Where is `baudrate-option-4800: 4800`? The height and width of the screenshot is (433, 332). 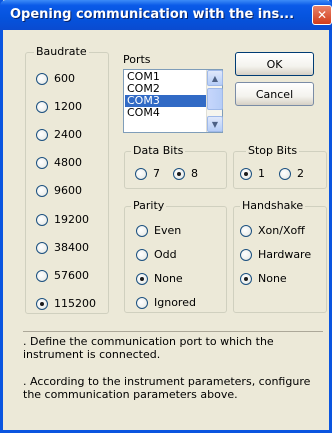
baudrate-option-4800: 4800 is located at coordinates (59, 162).